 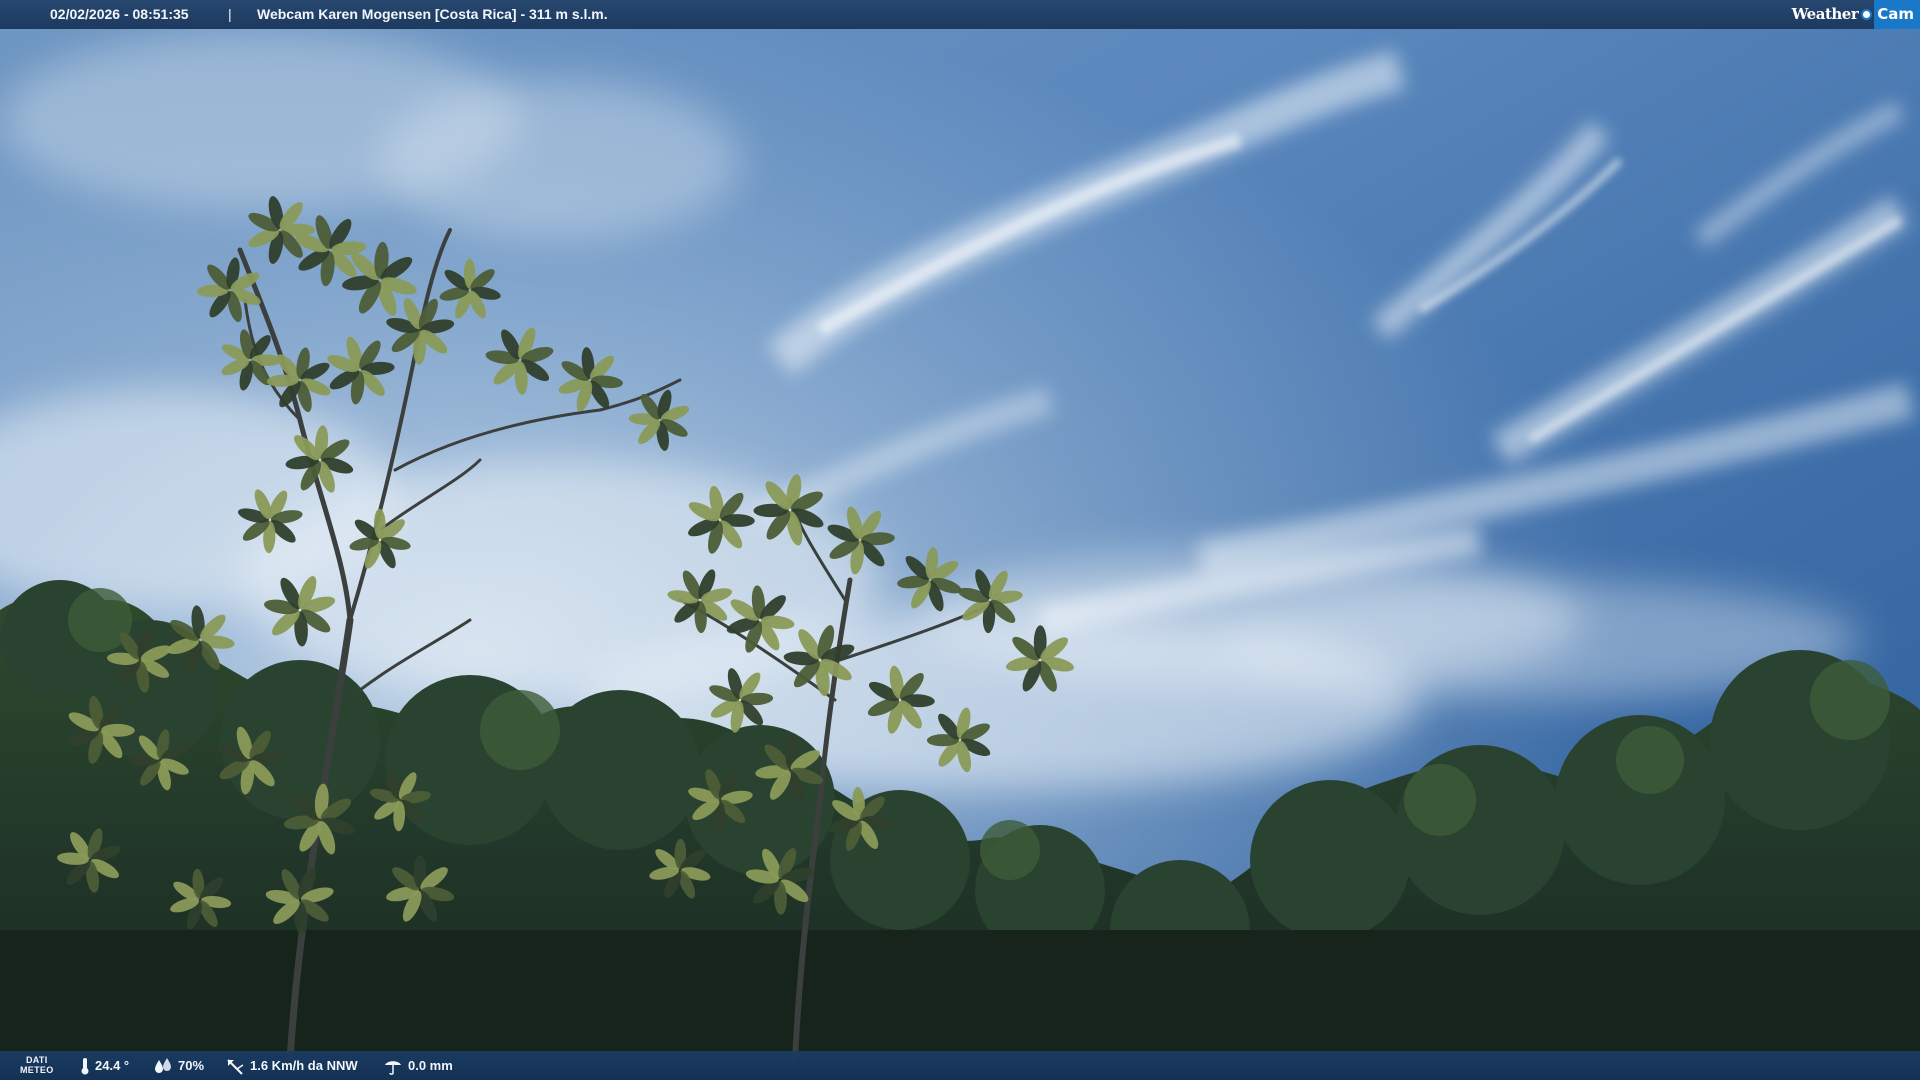 I want to click on humidity-reading: 70%, so click(x=178, y=1065).